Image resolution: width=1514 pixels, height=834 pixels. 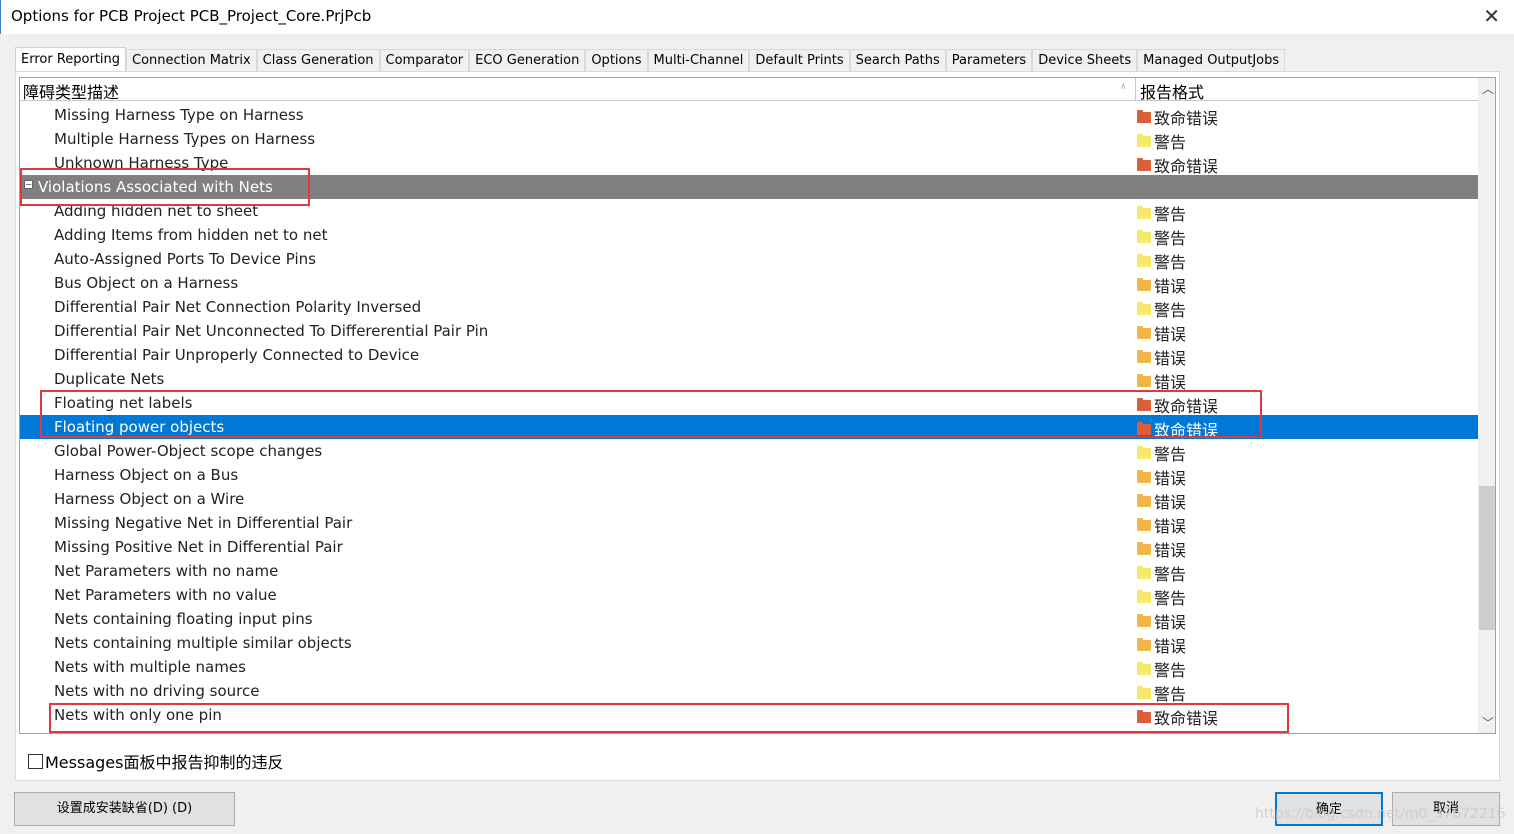 What do you see at coordinates (203, 643) in the screenshot?
I see `violation-name: Nets containing multiple similar objects` at bounding box center [203, 643].